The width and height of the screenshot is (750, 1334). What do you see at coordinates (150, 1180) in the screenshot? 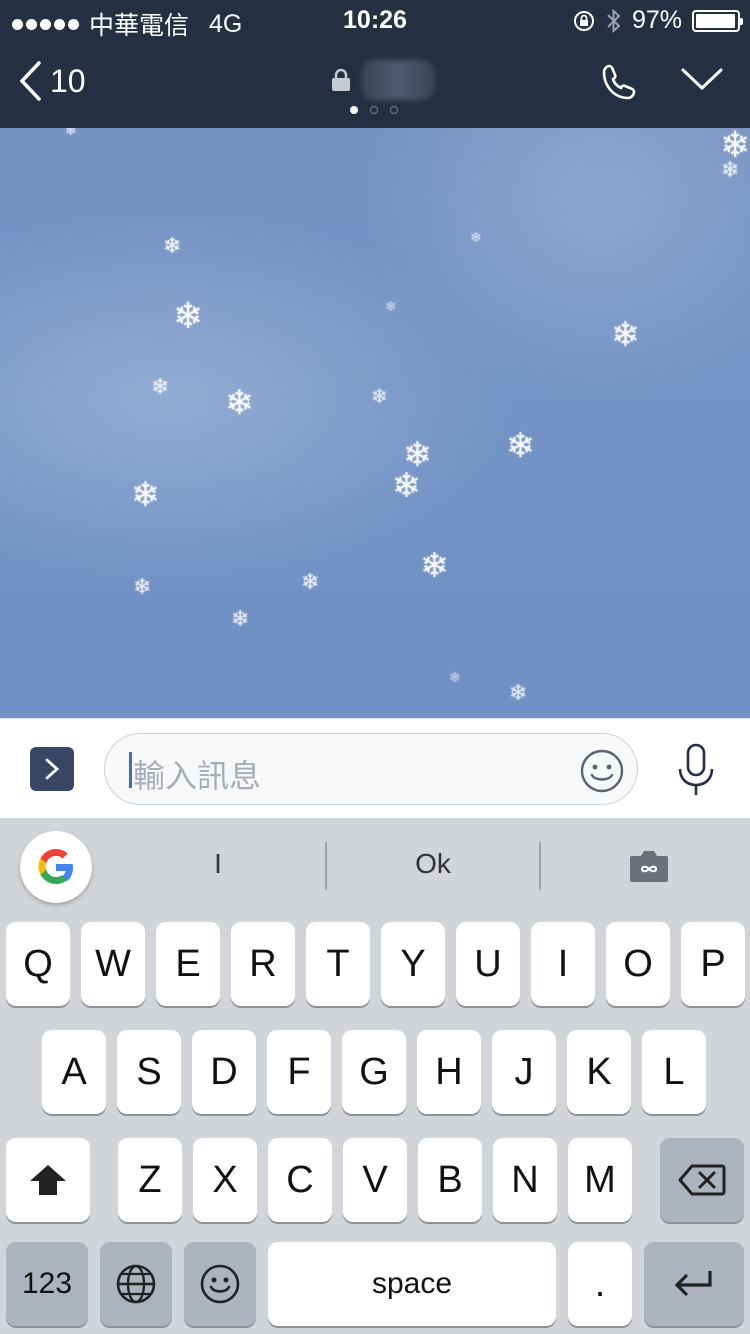
I see `key-z: Z` at bounding box center [150, 1180].